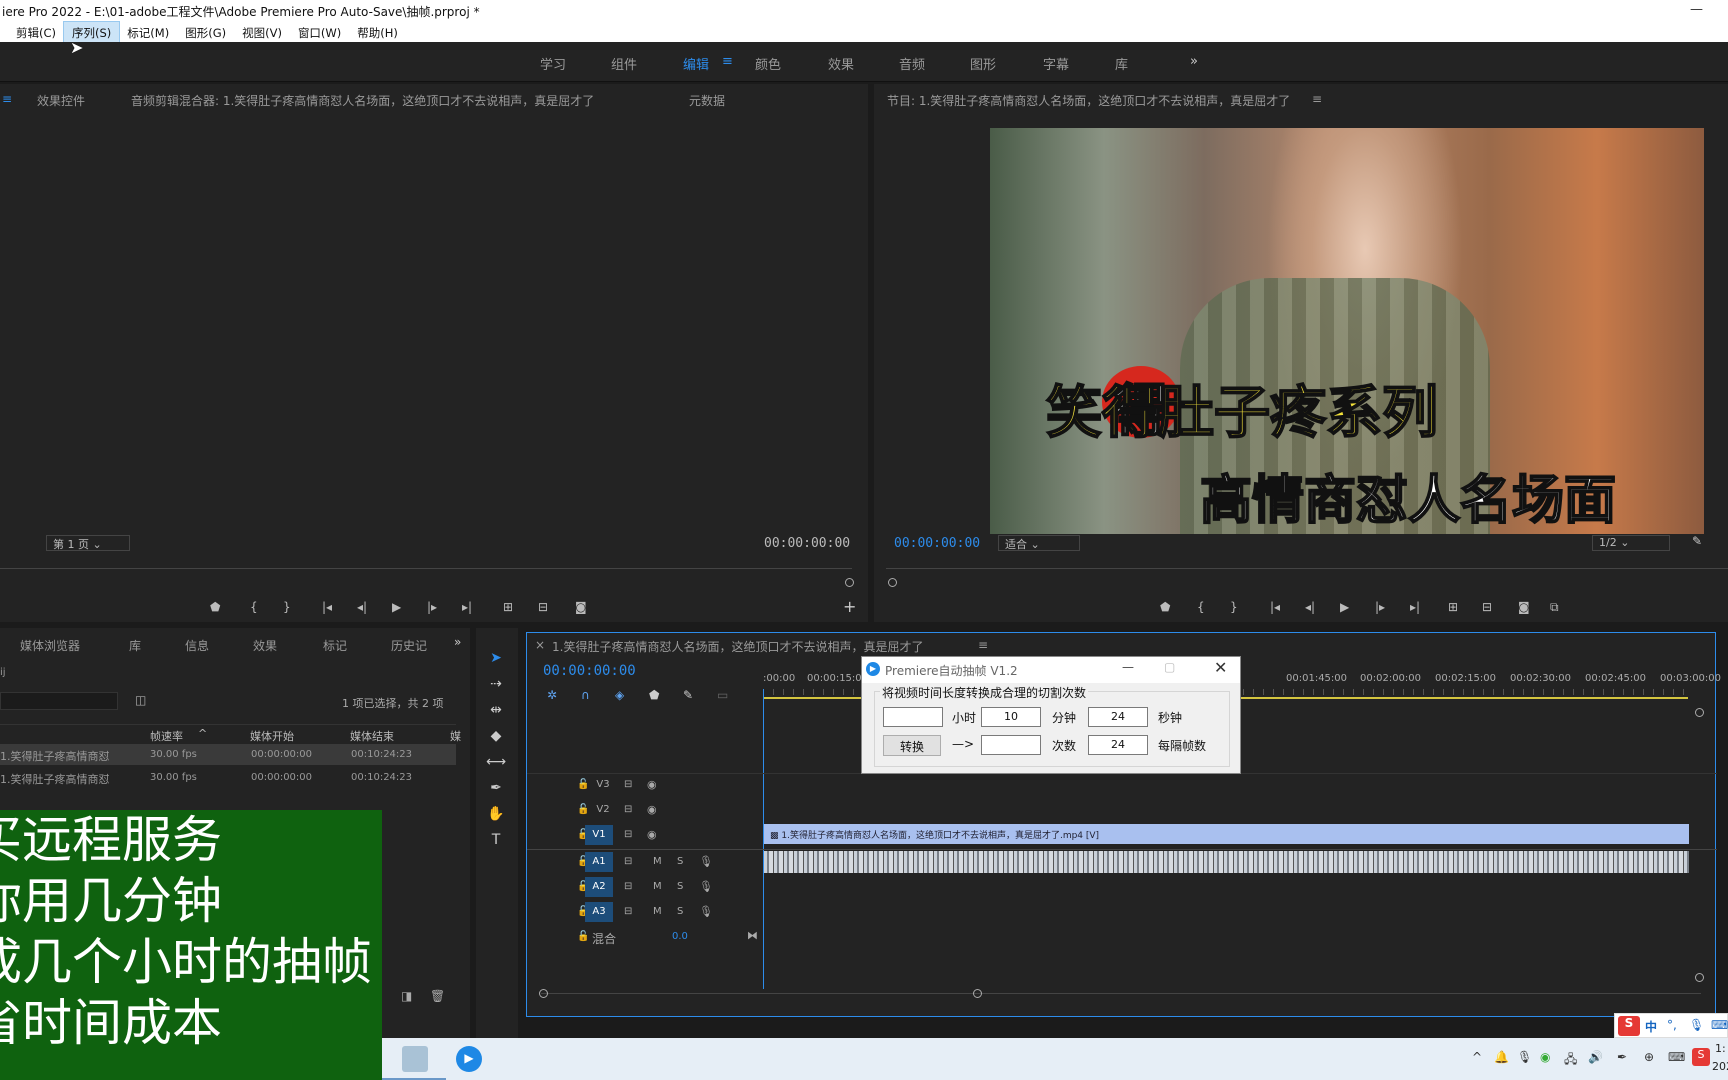 The image size is (1728, 1080). I want to click on menu-graphics: 图形(G), so click(205, 32).